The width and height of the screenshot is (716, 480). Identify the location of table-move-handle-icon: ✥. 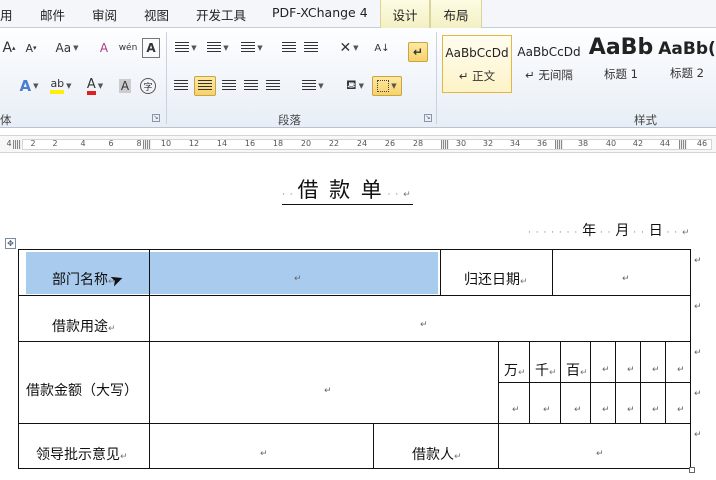
(10, 243).